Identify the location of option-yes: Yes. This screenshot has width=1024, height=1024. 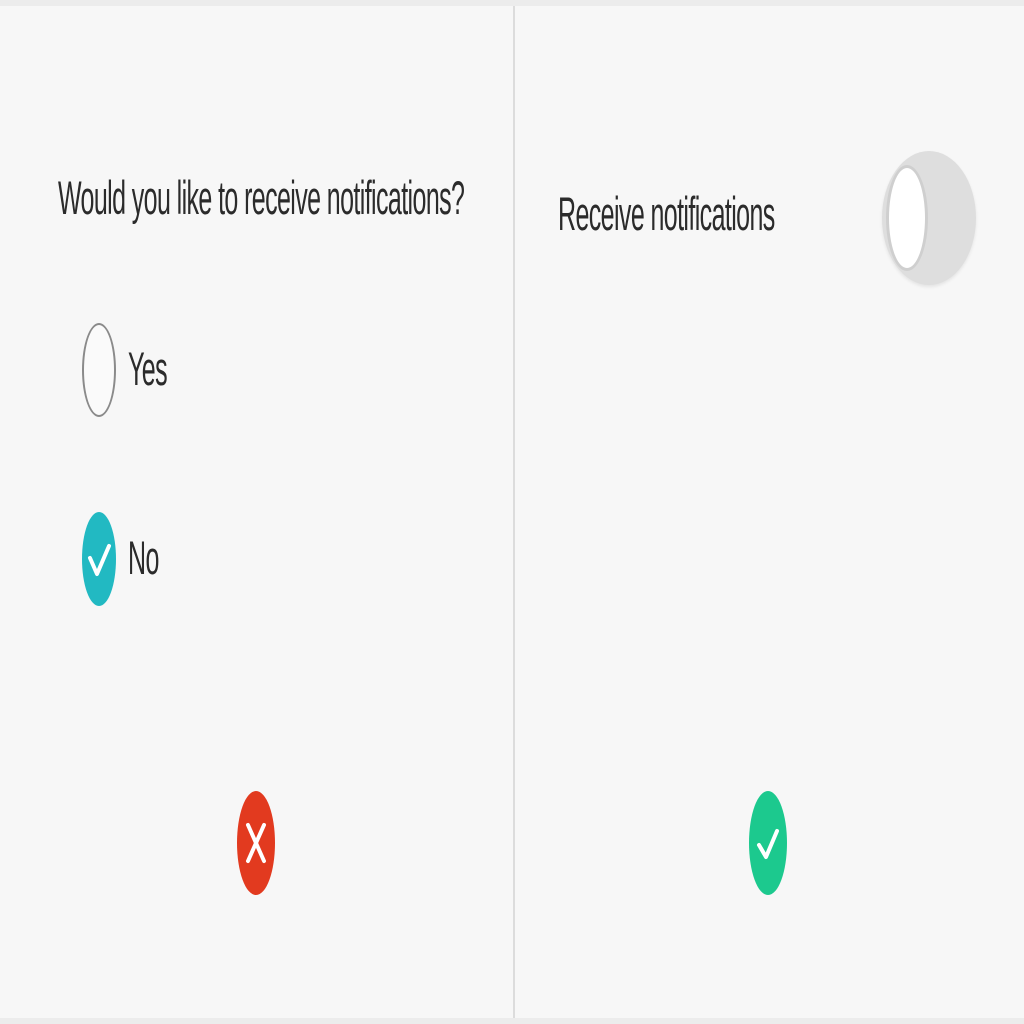
(125, 370).